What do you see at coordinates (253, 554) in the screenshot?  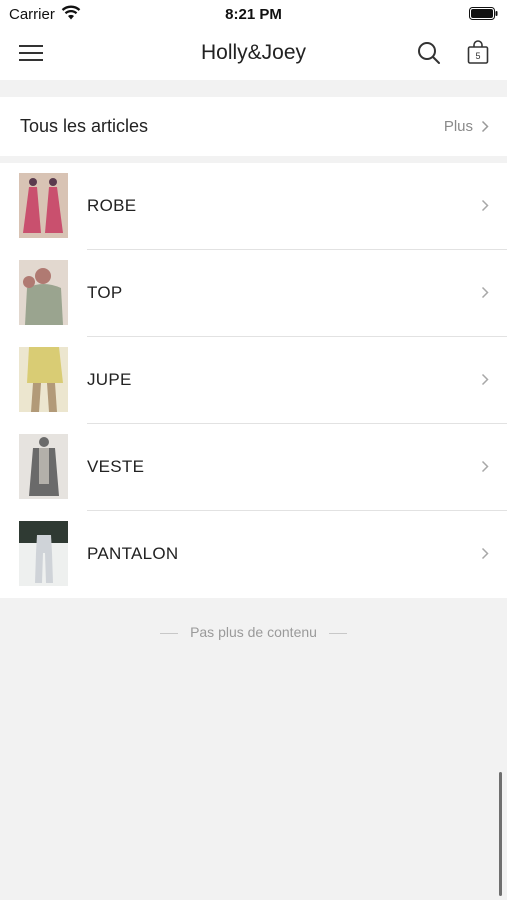 I see `category-row-pantalon: PANTALON` at bounding box center [253, 554].